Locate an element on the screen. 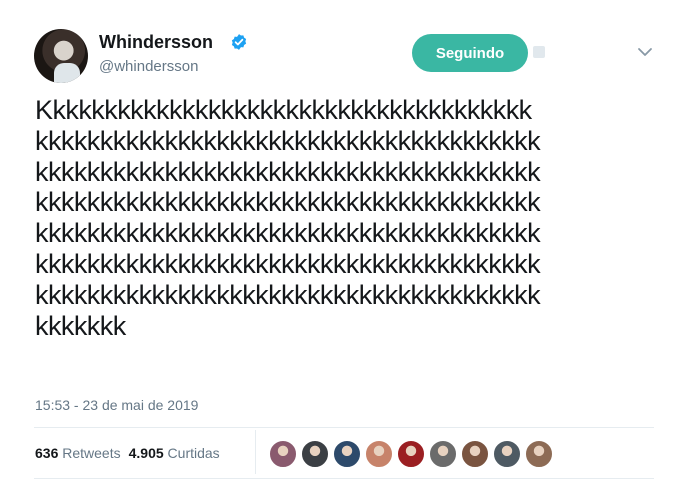  retweets-stat: 636 Retweets is located at coordinates (78, 453).